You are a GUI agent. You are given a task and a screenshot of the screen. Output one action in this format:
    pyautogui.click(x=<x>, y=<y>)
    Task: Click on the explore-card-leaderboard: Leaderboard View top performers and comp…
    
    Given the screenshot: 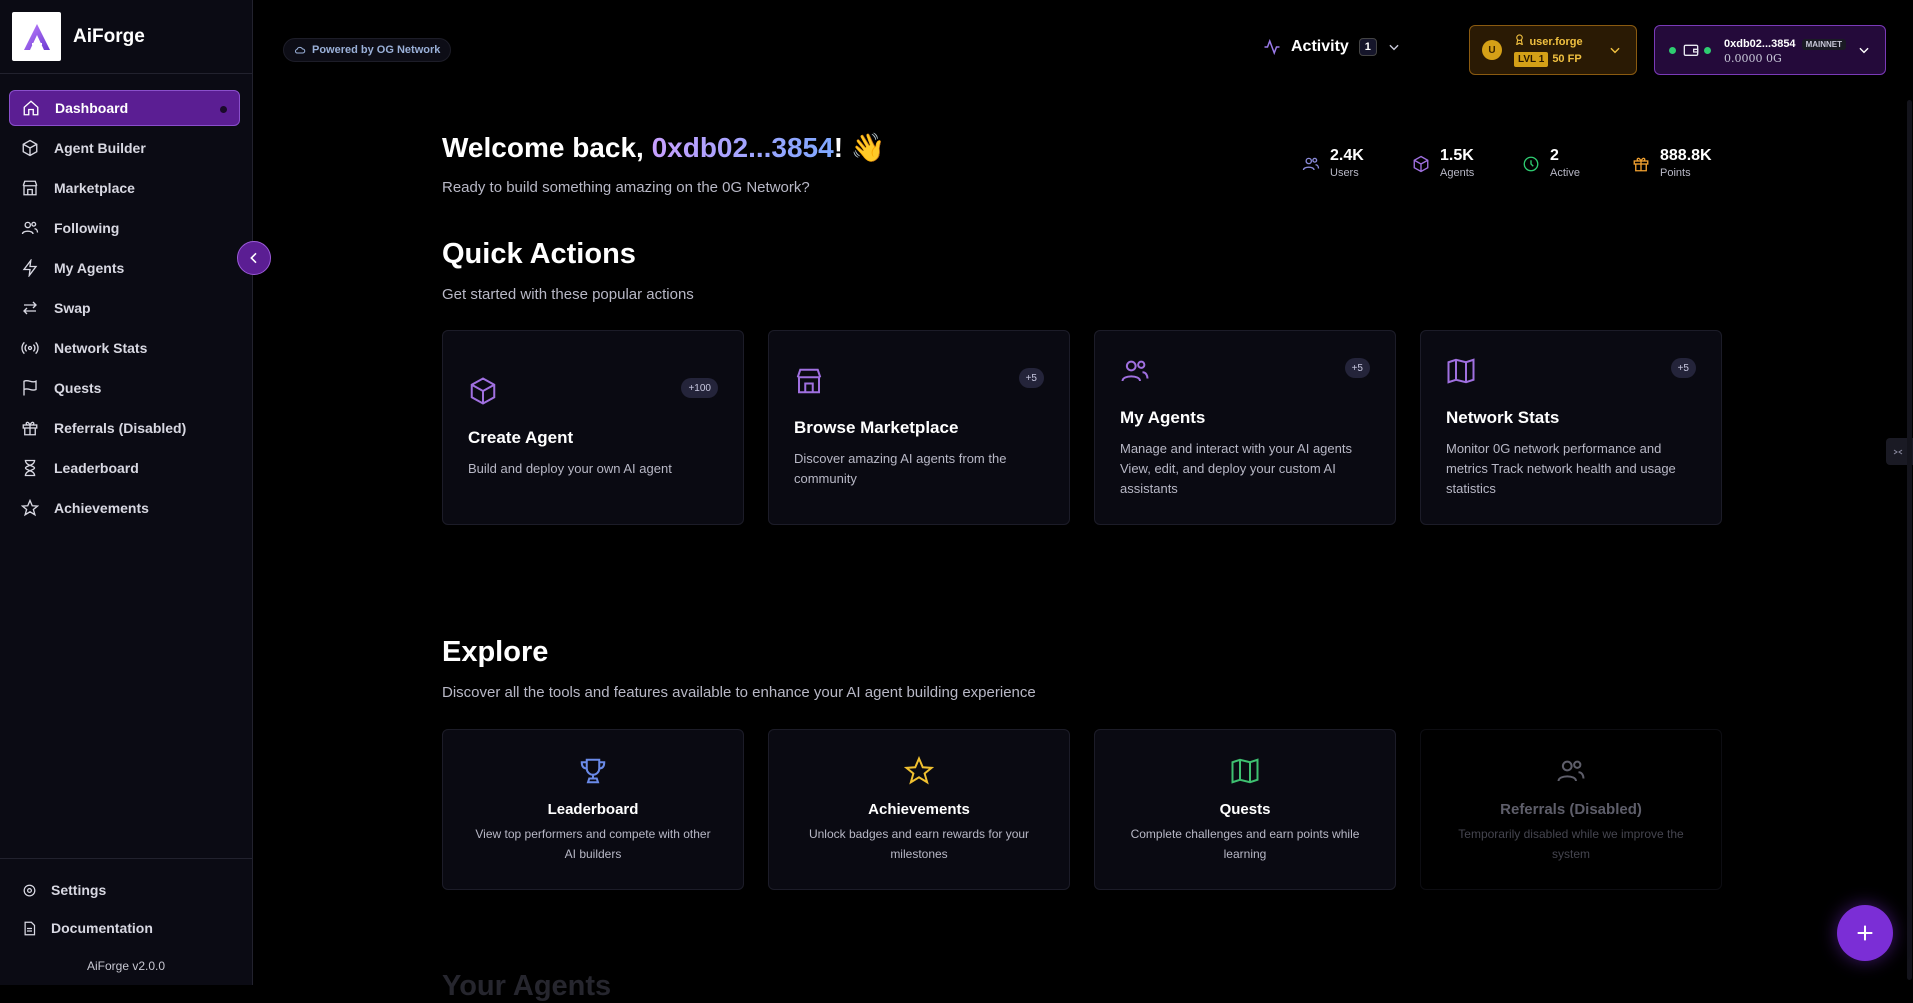 What is the action you would take?
    pyautogui.click(x=593, y=809)
    